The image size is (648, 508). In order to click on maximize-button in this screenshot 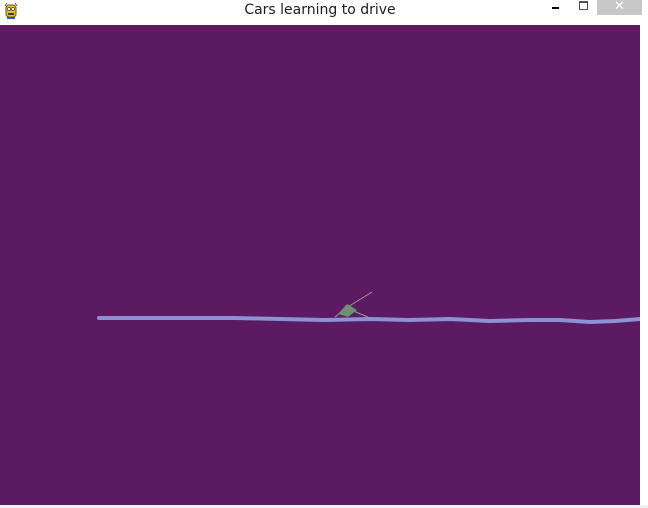, I will do `click(583, 7)`.